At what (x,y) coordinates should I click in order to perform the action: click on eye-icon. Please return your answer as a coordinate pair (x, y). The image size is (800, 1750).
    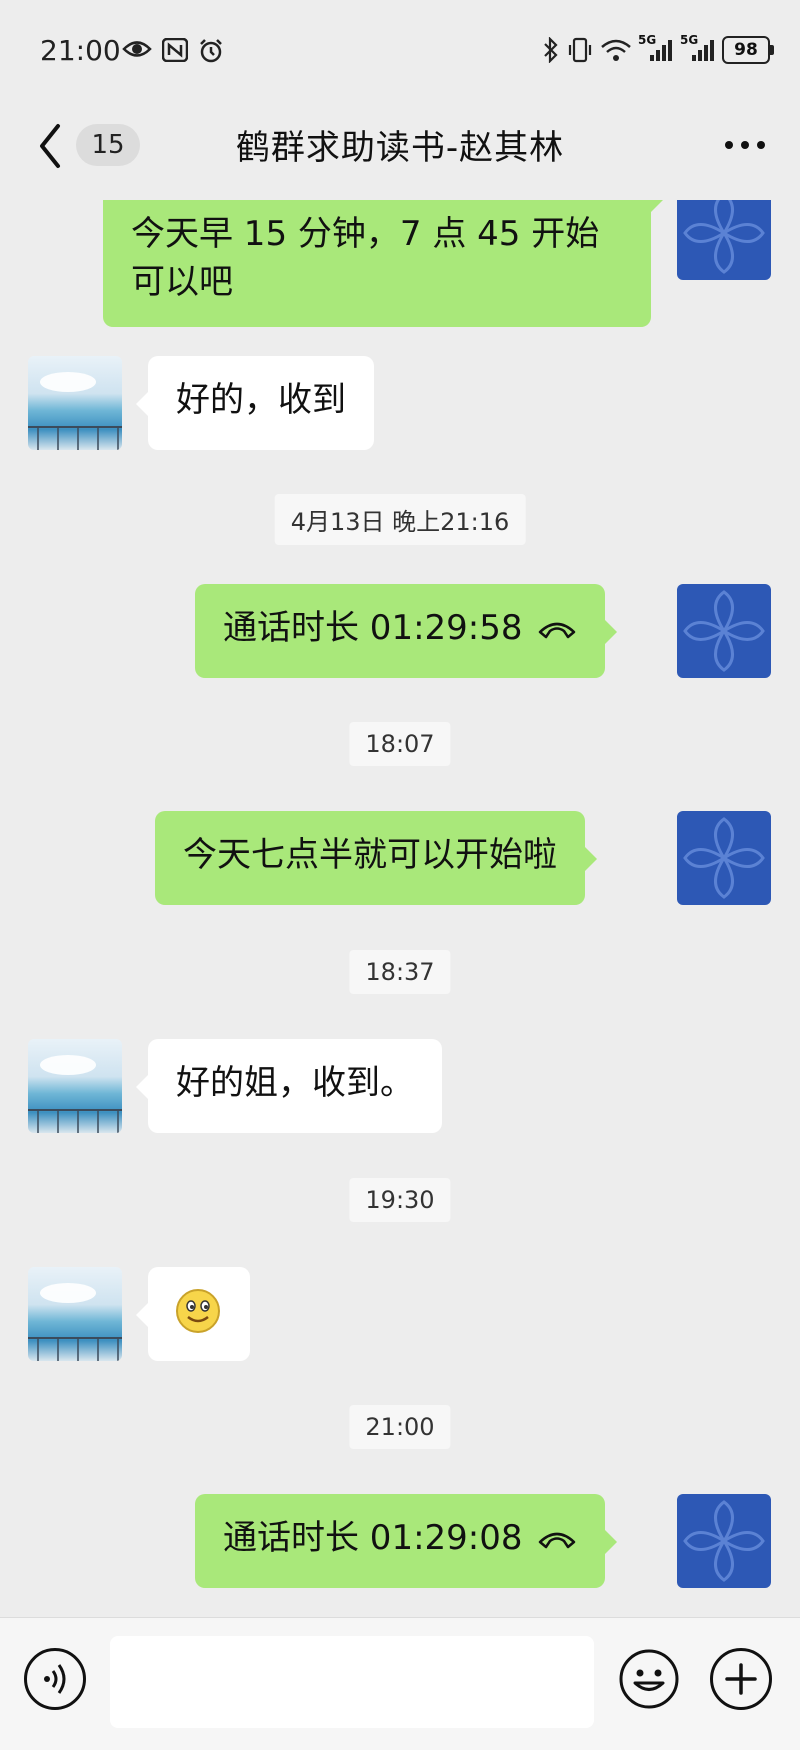
    Looking at the image, I should click on (137, 49).